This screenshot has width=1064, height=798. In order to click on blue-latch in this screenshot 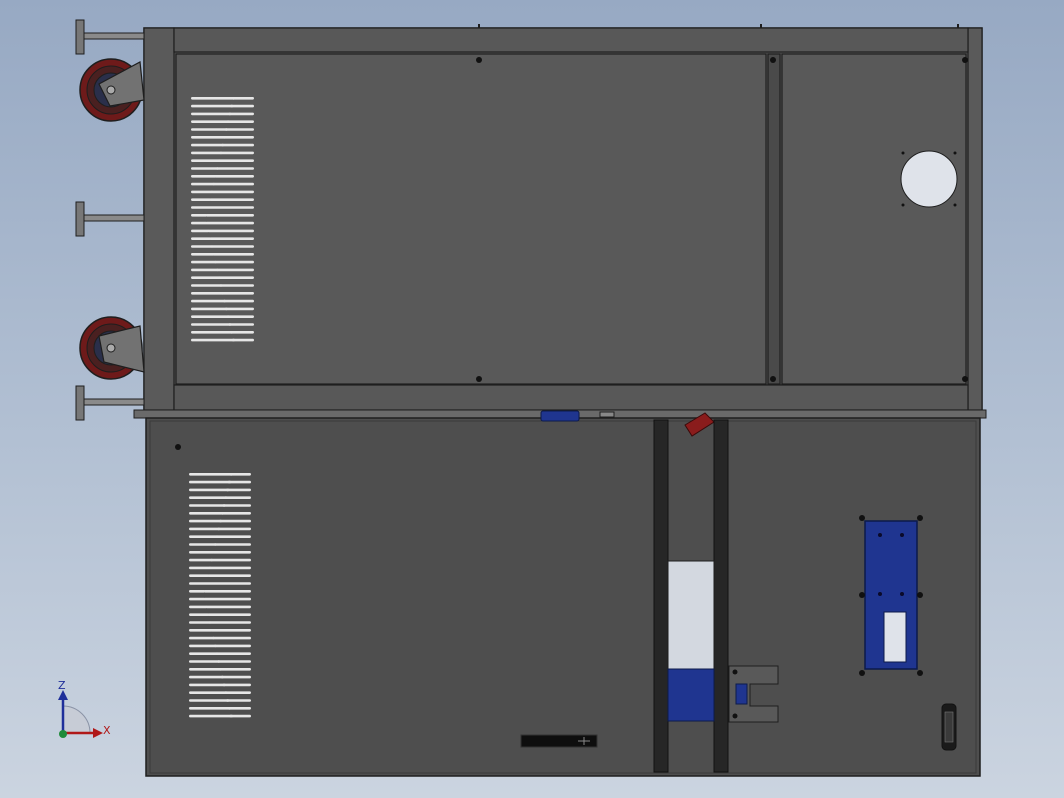, I will do `click(560, 416)`.